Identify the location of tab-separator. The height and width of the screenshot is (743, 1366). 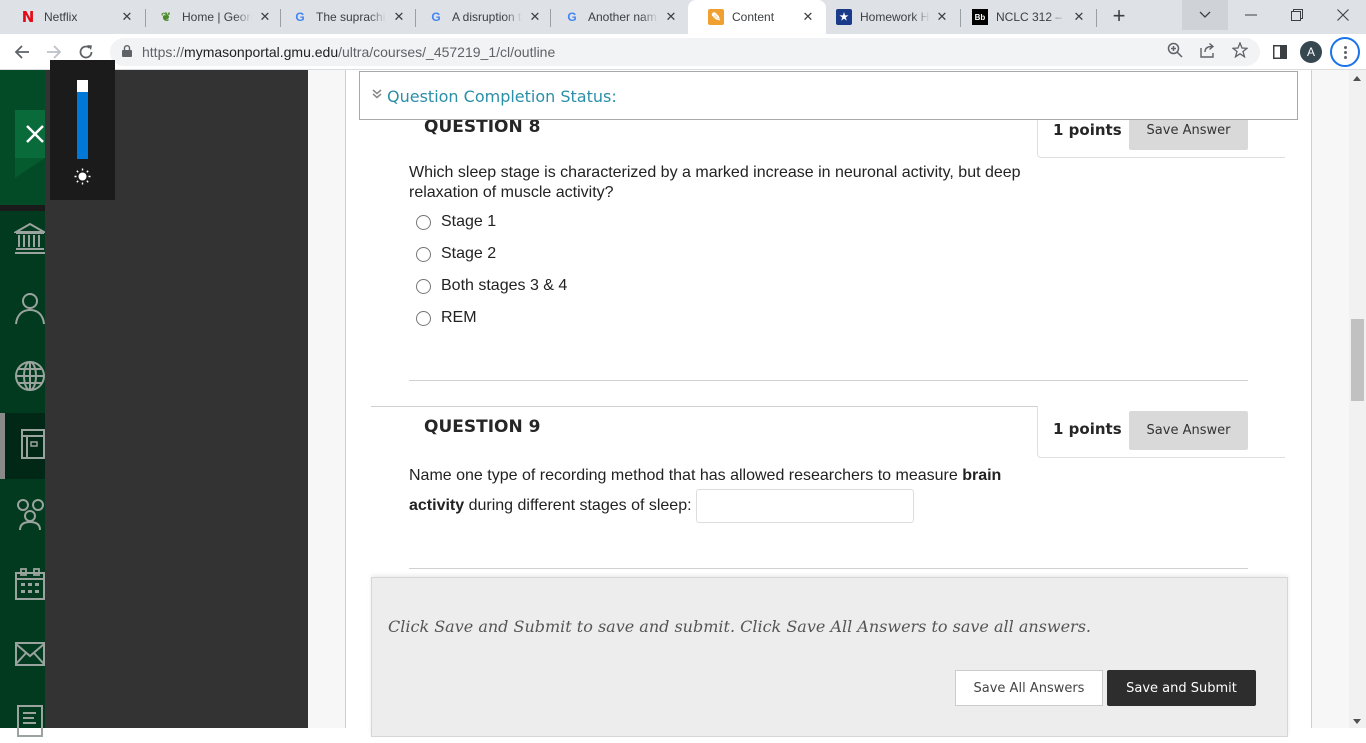
(1096, 18).